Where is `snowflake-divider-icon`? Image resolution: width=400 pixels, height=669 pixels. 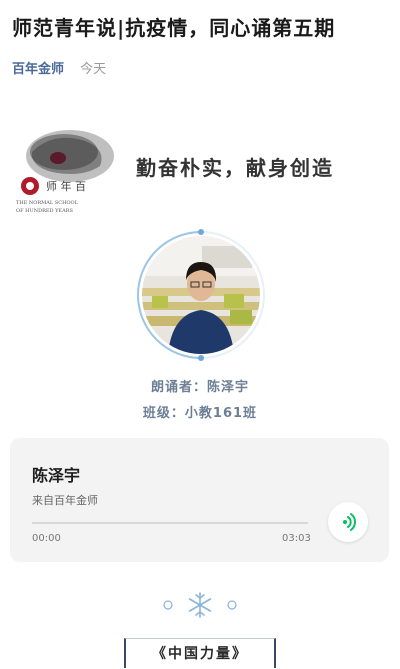 snowflake-divider-icon is located at coordinates (200, 605).